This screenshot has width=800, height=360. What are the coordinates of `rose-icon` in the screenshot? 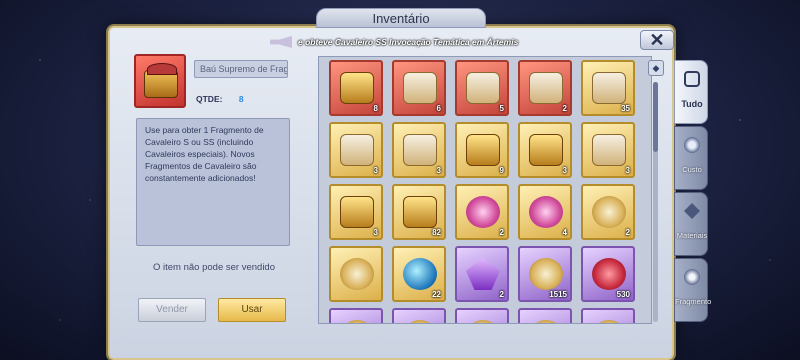 It's located at (609, 274).